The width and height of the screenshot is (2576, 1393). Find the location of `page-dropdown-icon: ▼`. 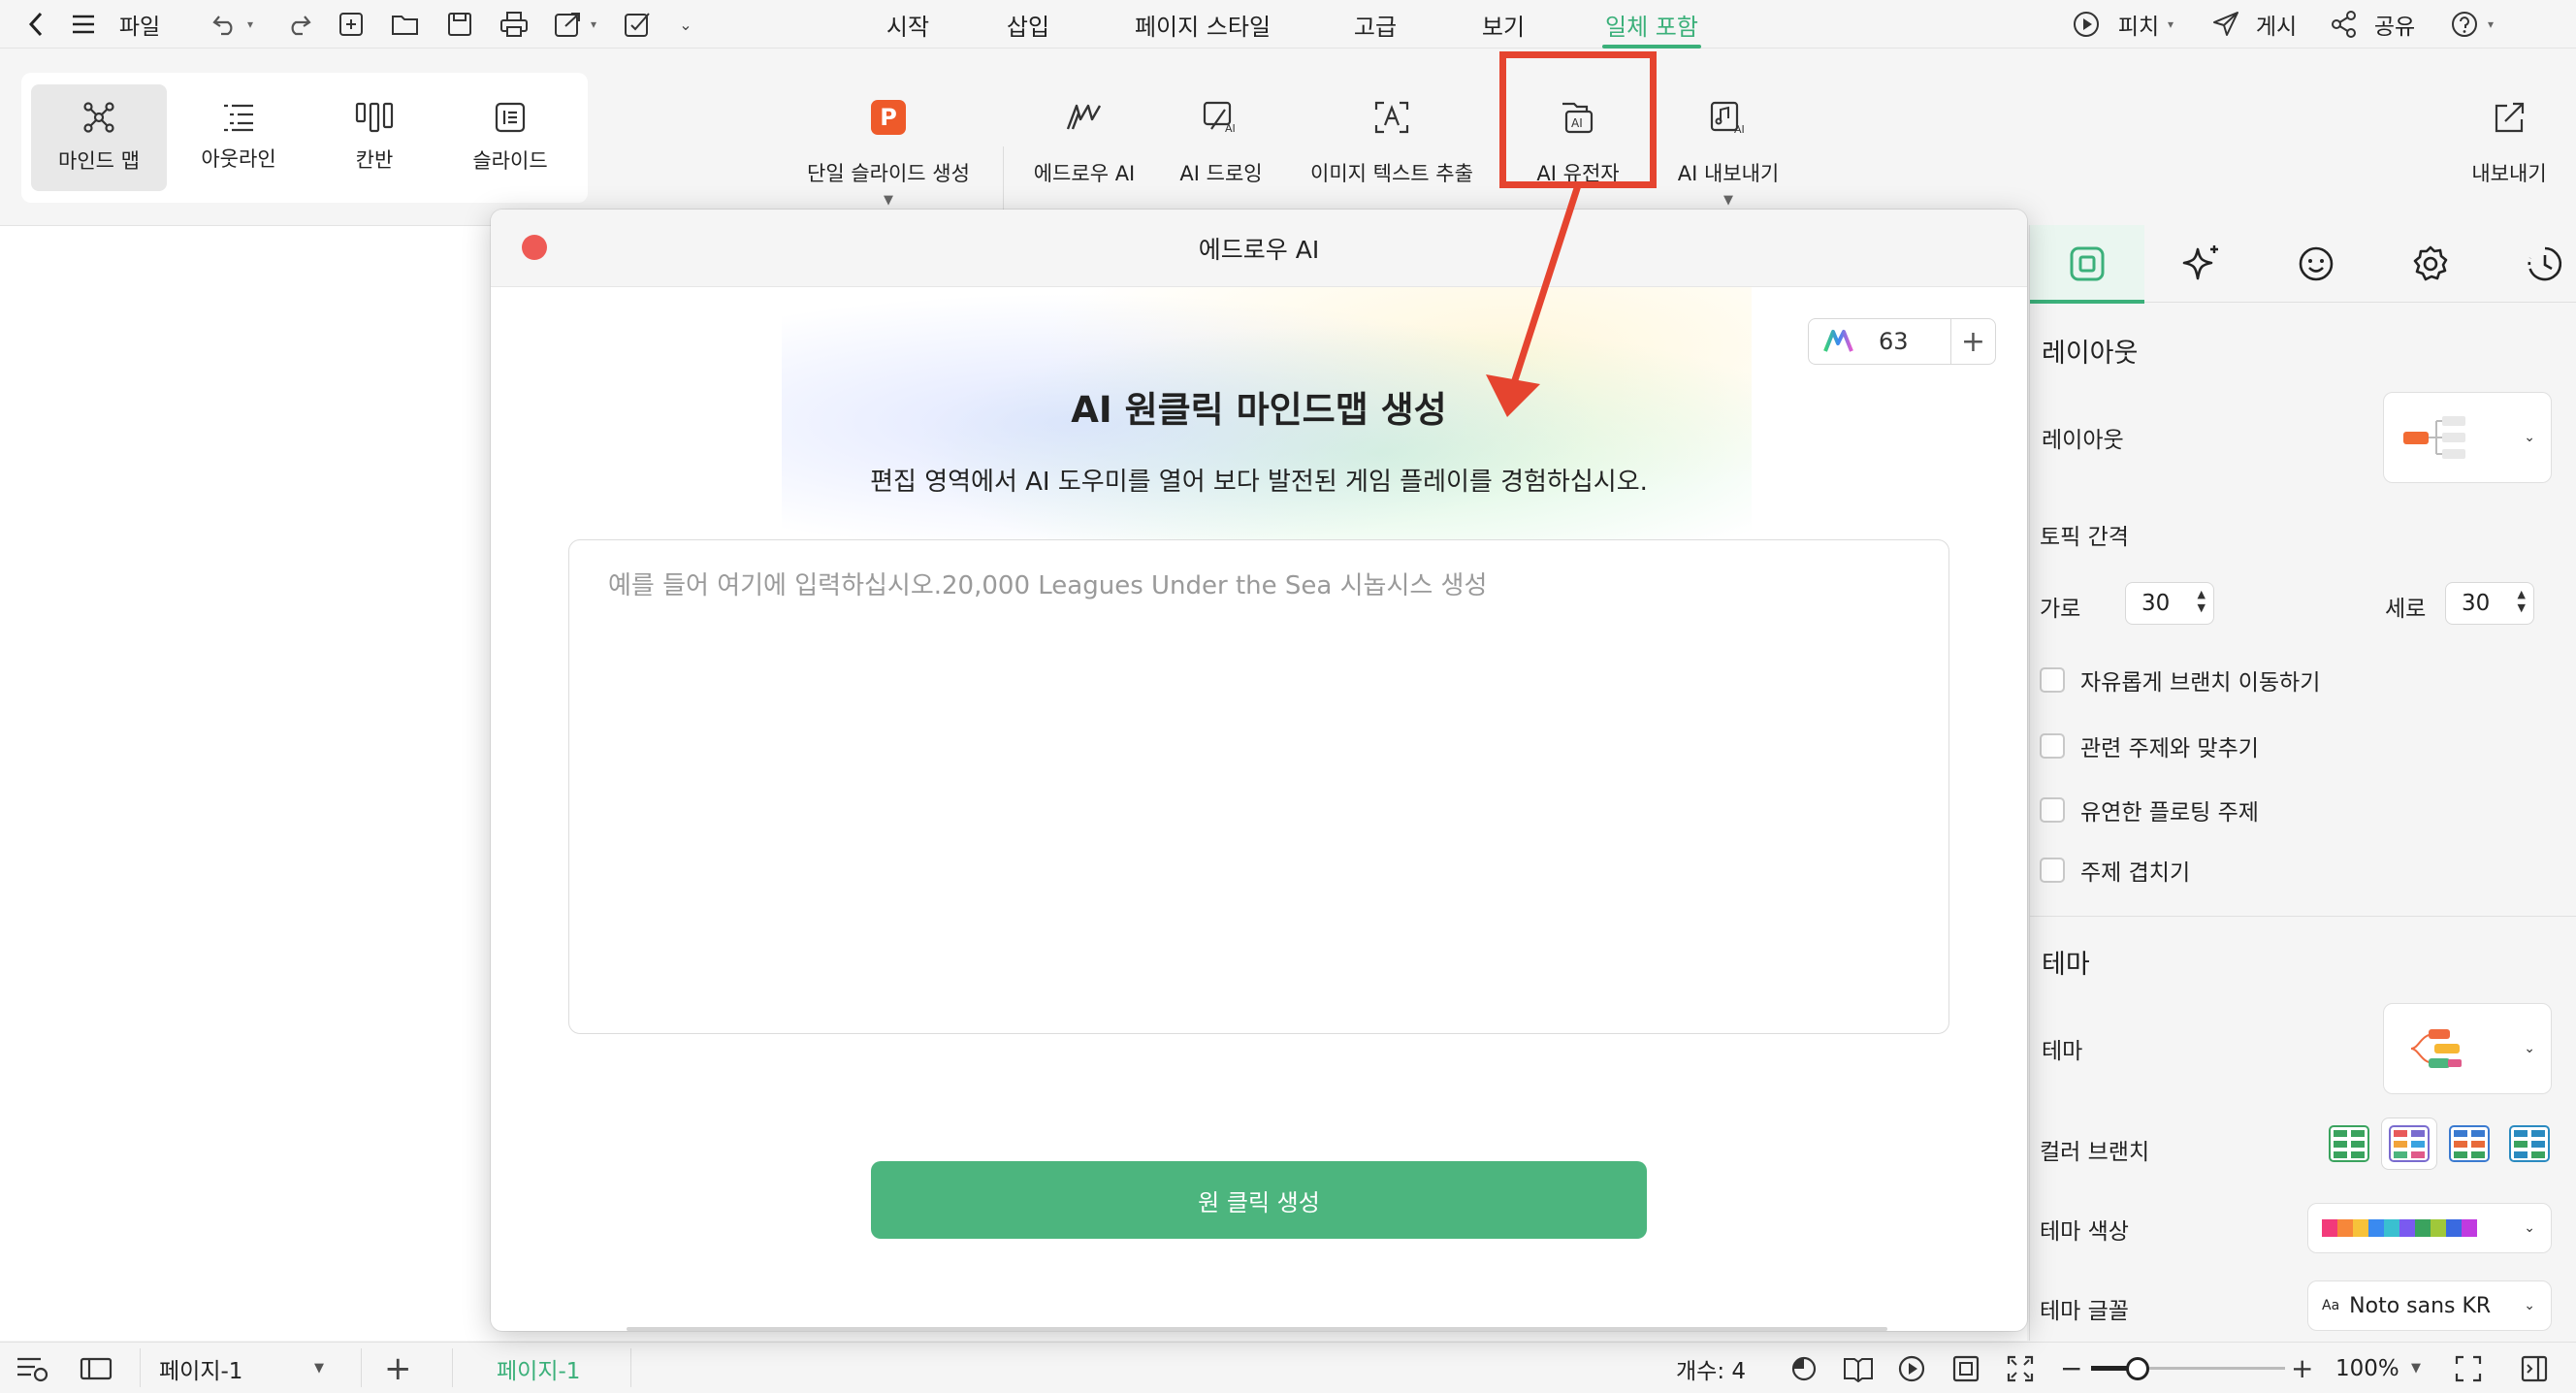

page-dropdown-icon: ▼ is located at coordinates (319, 1368).